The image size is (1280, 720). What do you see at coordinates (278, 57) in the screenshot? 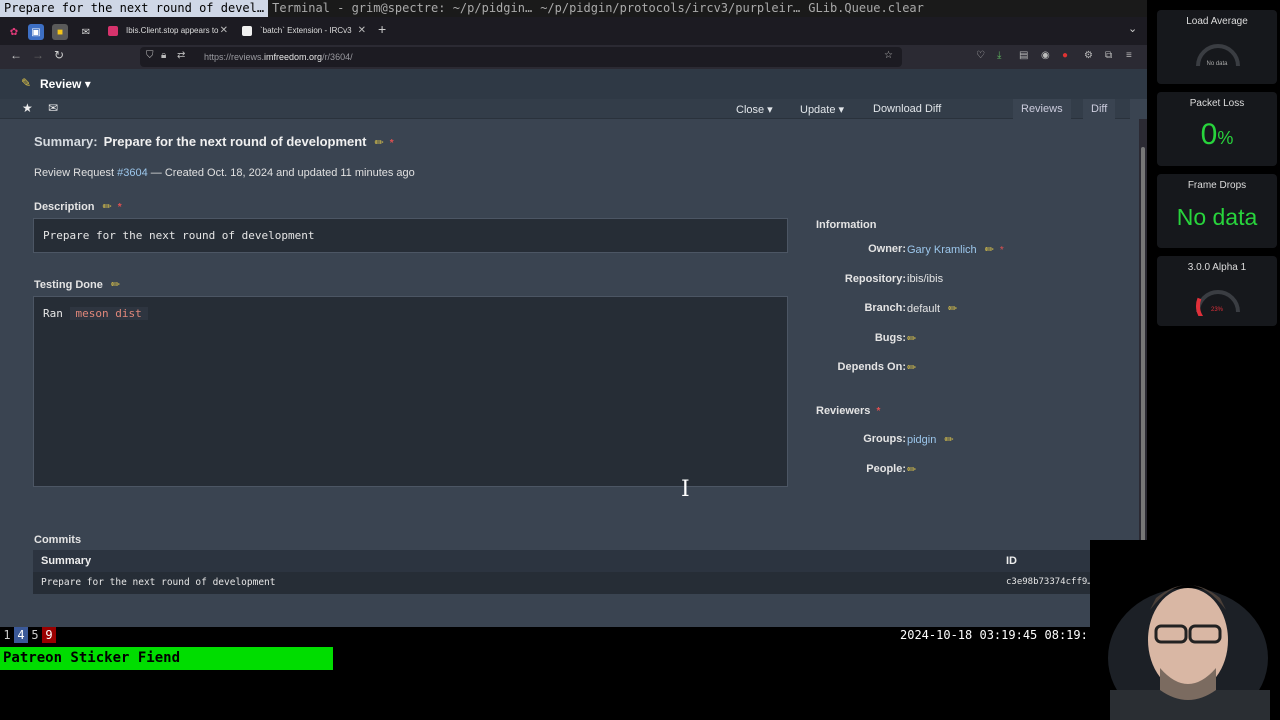
I see `url-text: https://reviews.imfreedom.org/r/3604/` at bounding box center [278, 57].